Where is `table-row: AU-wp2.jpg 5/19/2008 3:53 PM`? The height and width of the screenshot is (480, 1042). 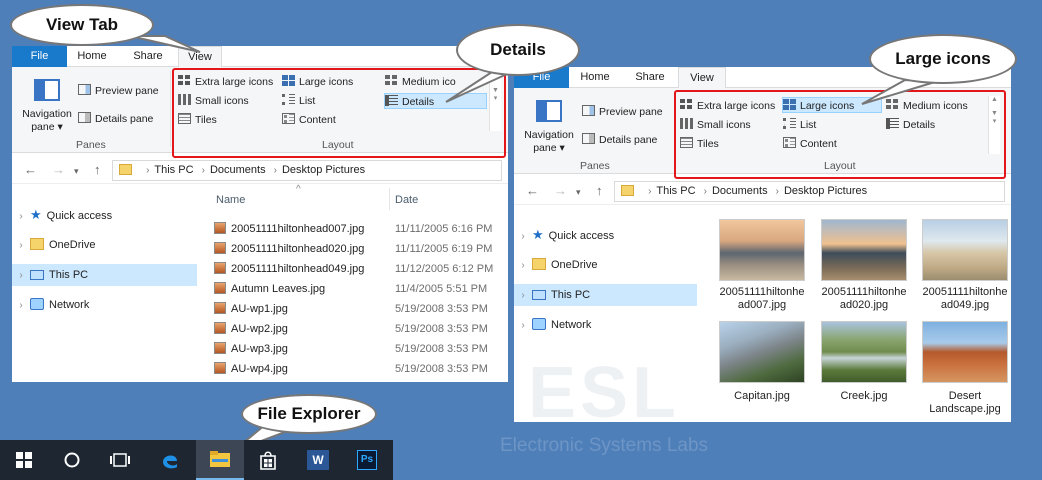
table-row: AU-wp2.jpg 5/19/2008 3:53 PM is located at coordinates (359, 329).